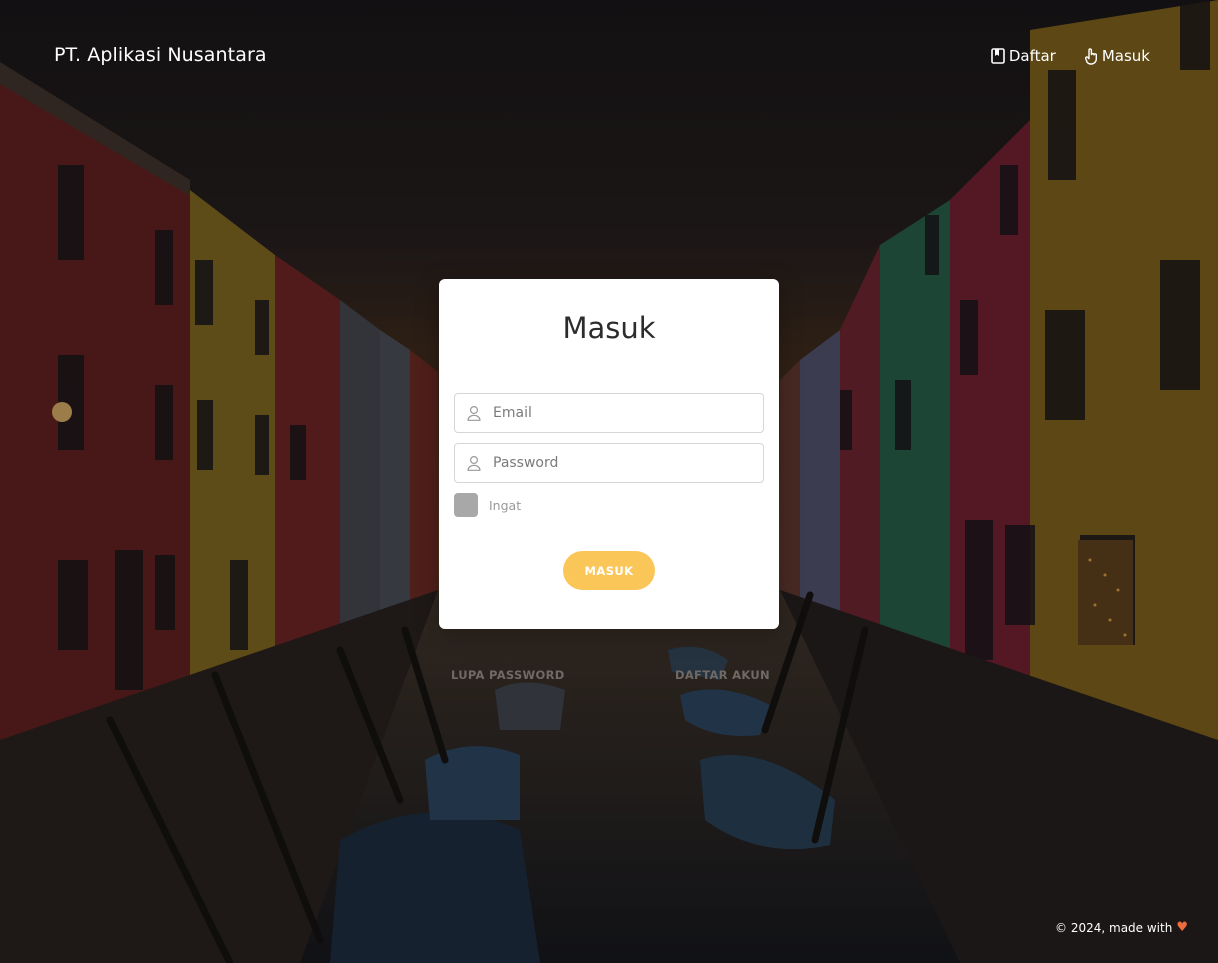 This screenshot has width=1218, height=963. What do you see at coordinates (1114, 927) in the screenshot?
I see `footer-text: © 2024, made with` at bounding box center [1114, 927].